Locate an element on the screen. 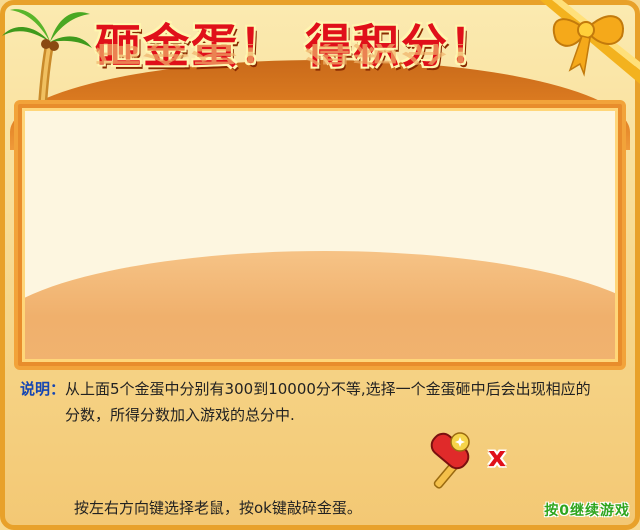 The height and width of the screenshot is (530, 640). continue-prompt: 按0继续游戏 is located at coordinates (565, 511).